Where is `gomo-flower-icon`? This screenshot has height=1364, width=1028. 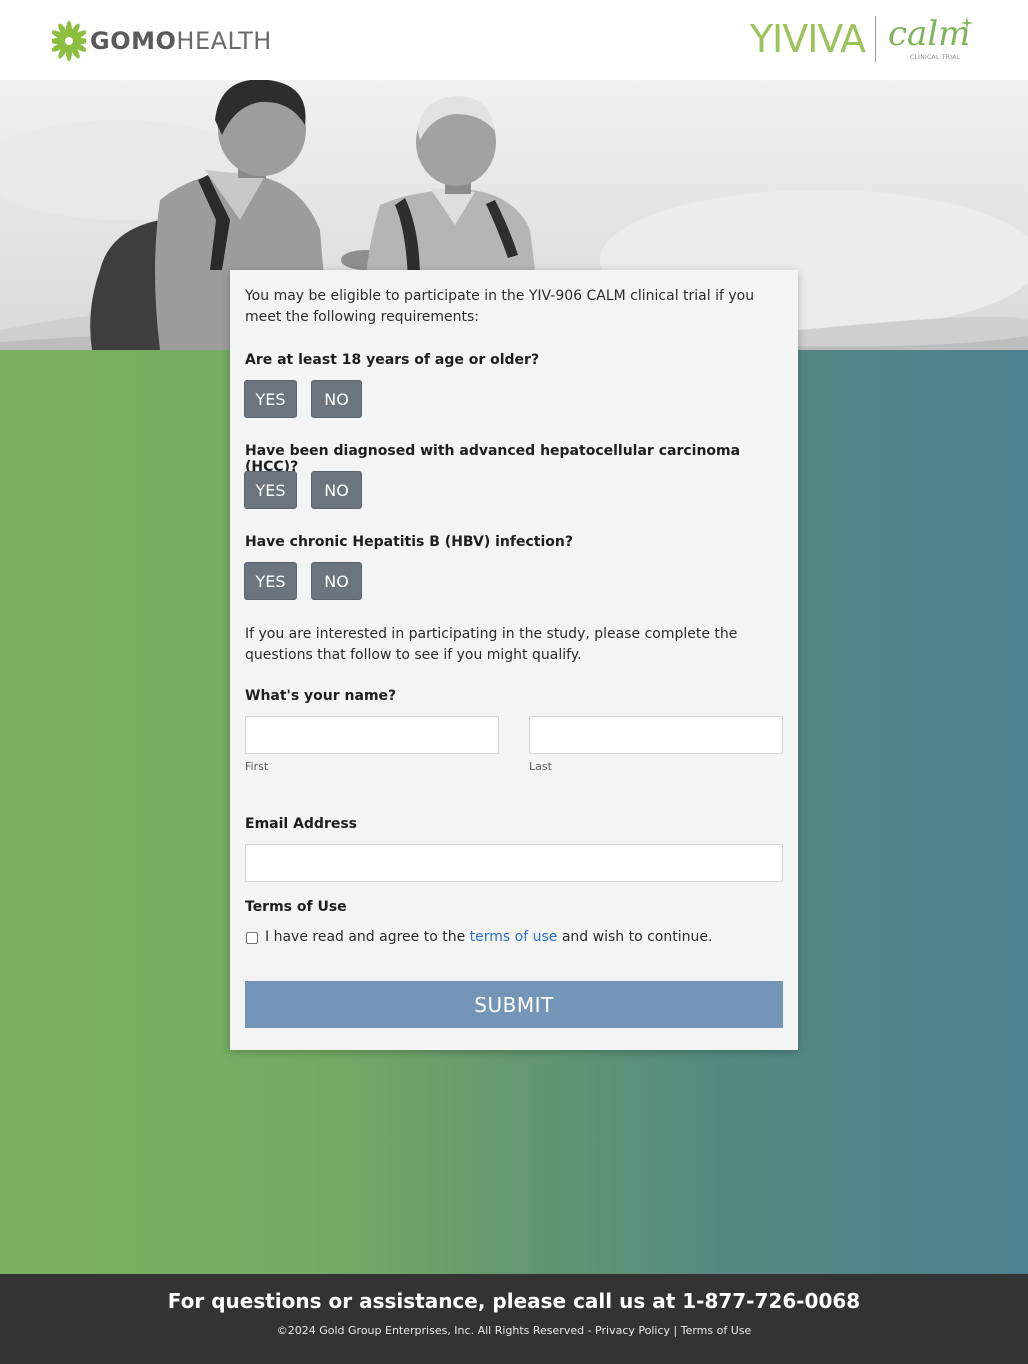
gomo-flower-icon is located at coordinates (69, 41).